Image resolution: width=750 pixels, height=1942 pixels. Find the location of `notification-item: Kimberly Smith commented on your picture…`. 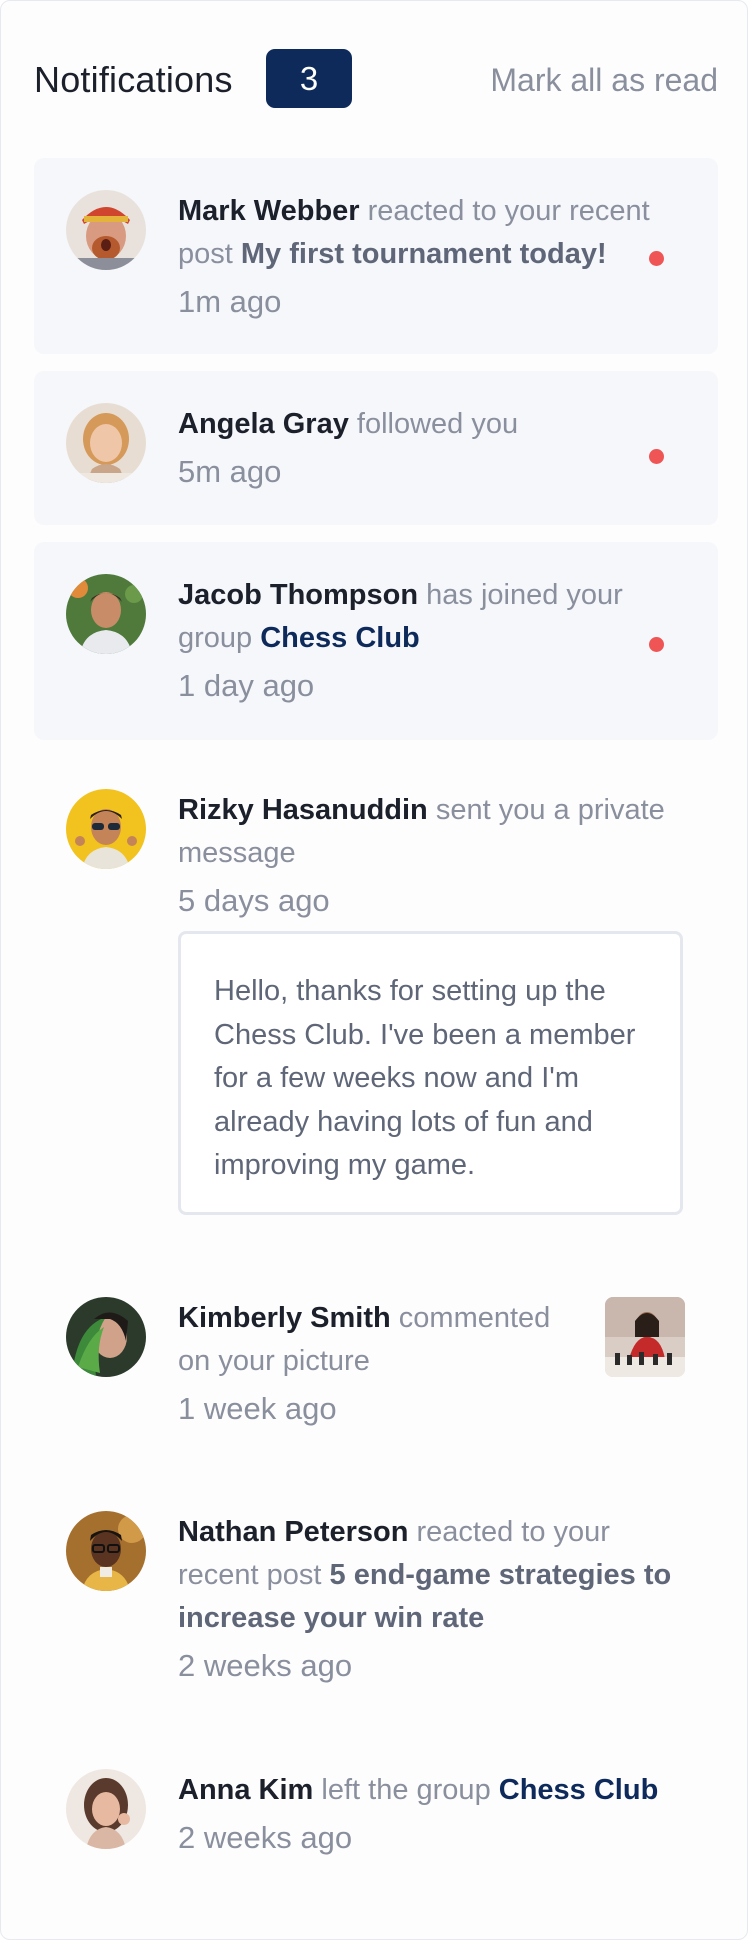

notification-item: Kimberly Smith commented on your picture… is located at coordinates (376, 1353).